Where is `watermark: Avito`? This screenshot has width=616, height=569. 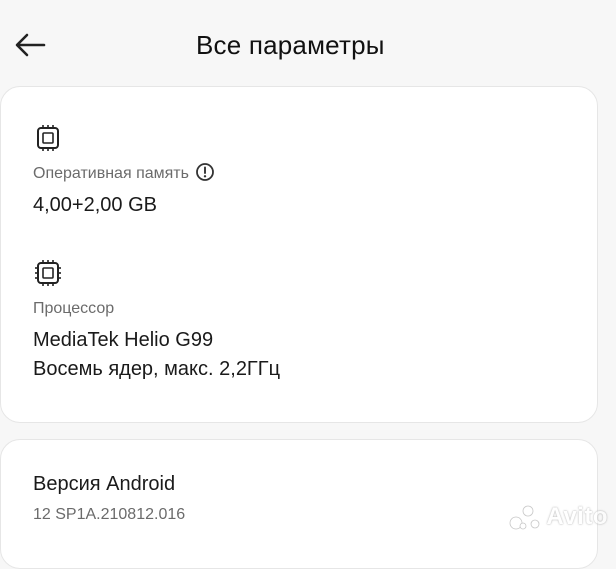
watermark: Avito is located at coordinates (558, 517).